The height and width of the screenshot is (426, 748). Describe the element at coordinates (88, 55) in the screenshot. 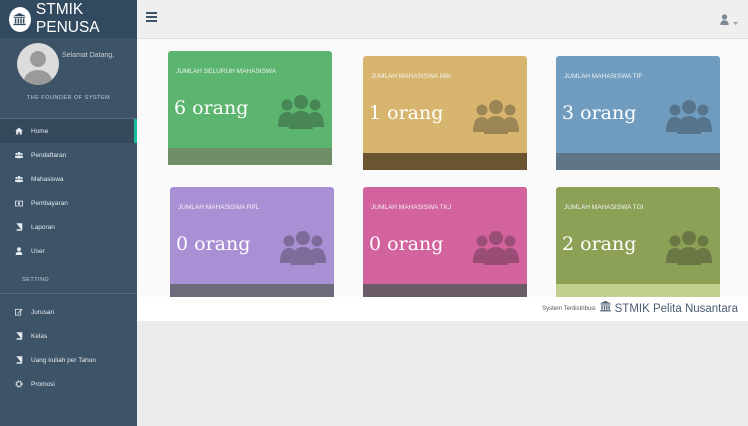

I see `welcome-text: Selamat Datang,` at that location.